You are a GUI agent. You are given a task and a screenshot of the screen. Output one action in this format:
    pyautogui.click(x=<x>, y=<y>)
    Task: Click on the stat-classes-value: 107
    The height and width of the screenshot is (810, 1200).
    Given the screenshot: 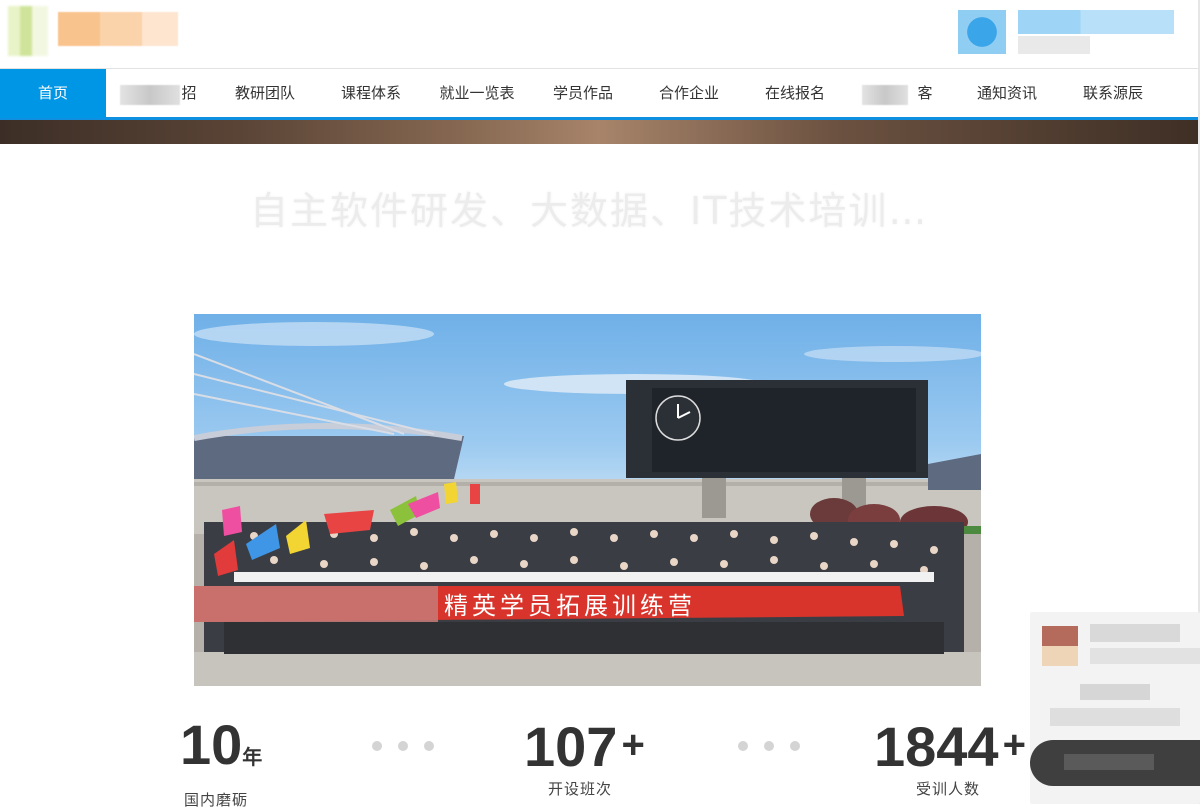 What is the action you would take?
    pyautogui.click(x=571, y=746)
    